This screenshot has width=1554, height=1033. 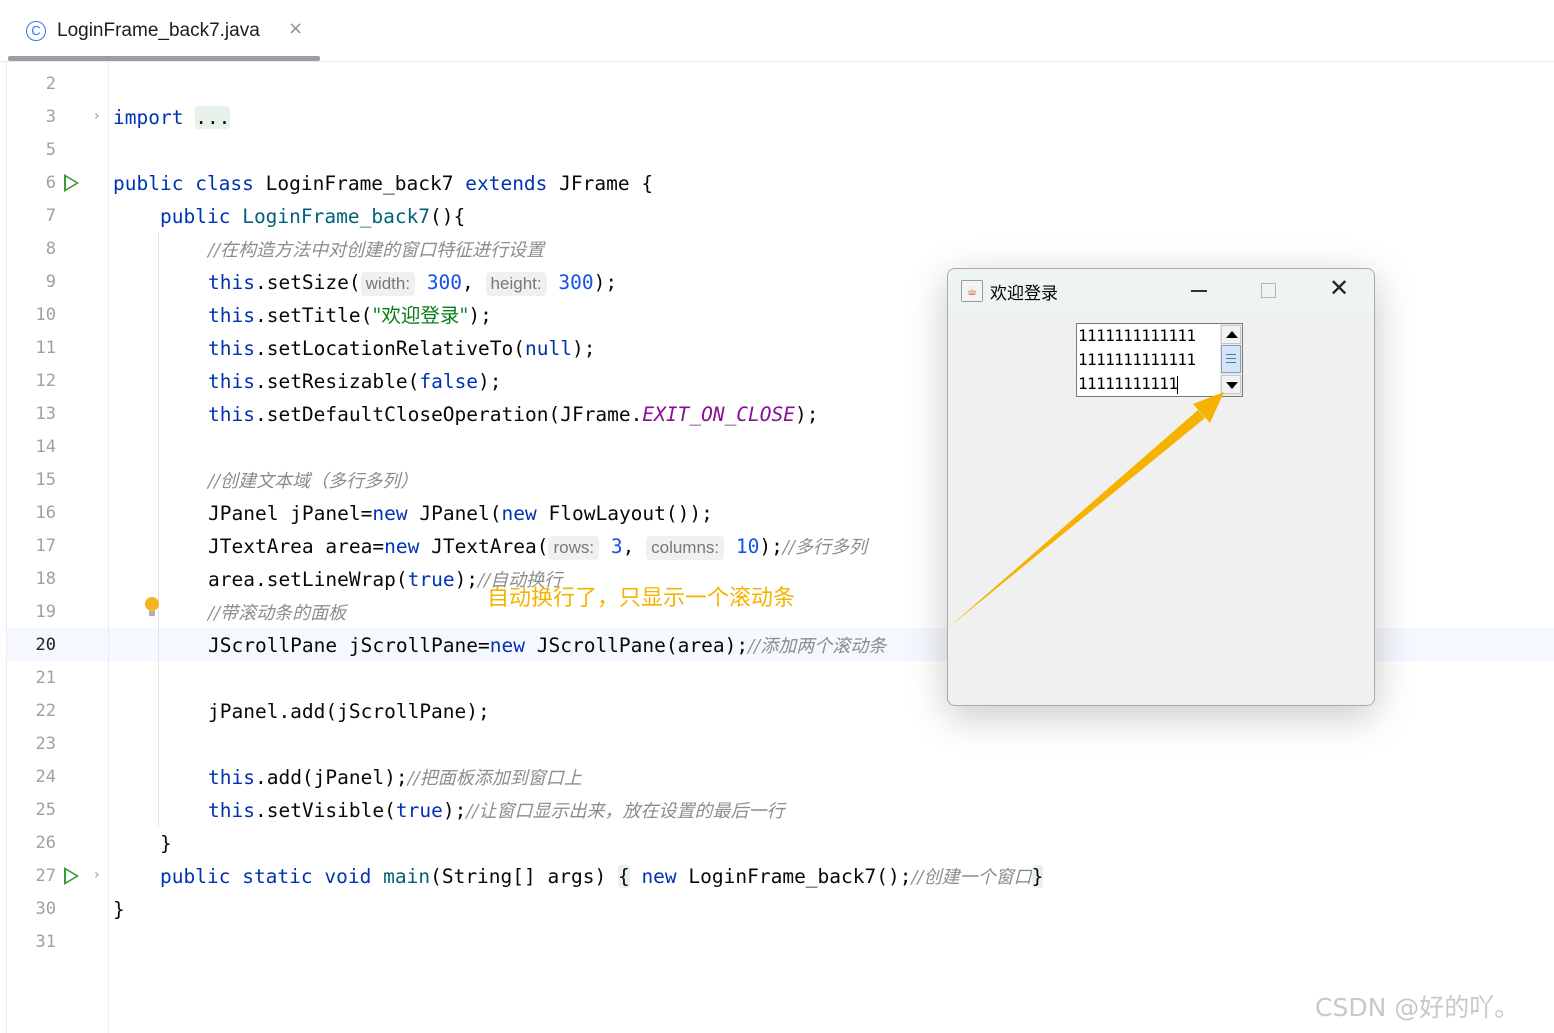 What do you see at coordinates (313, 216) in the screenshot?
I see `code-line-7: public LoginFrame_back7(){` at bounding box center [313, 216].